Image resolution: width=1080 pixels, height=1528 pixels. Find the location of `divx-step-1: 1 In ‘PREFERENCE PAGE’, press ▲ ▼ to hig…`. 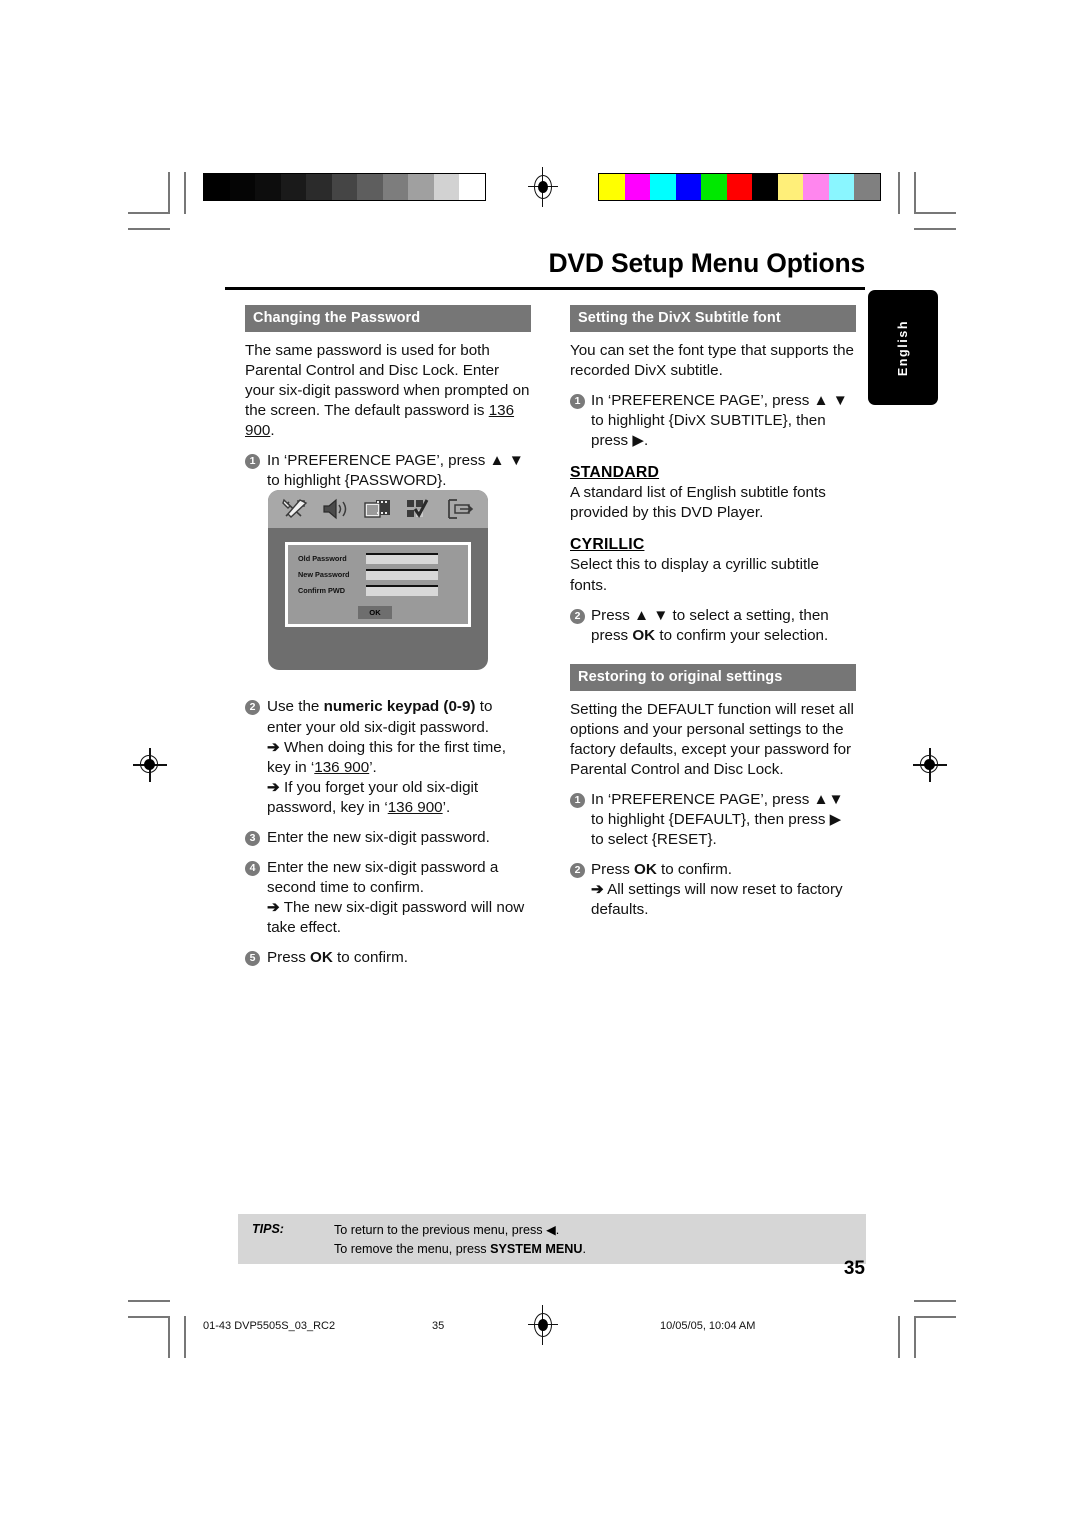

divx-step-1: 1 In ‘PREFERENCE PAGE’, press ▲ ▼ to hig… is located at coordinates (713, 421).